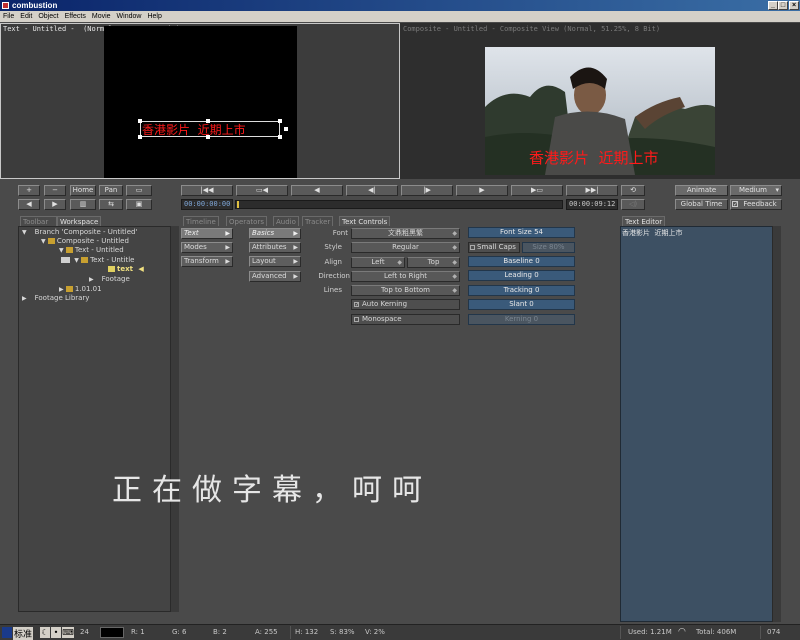 This screenshot has height=640, width=800. I want to click on tab-toolbar: Toolbar, so click(38, 221).